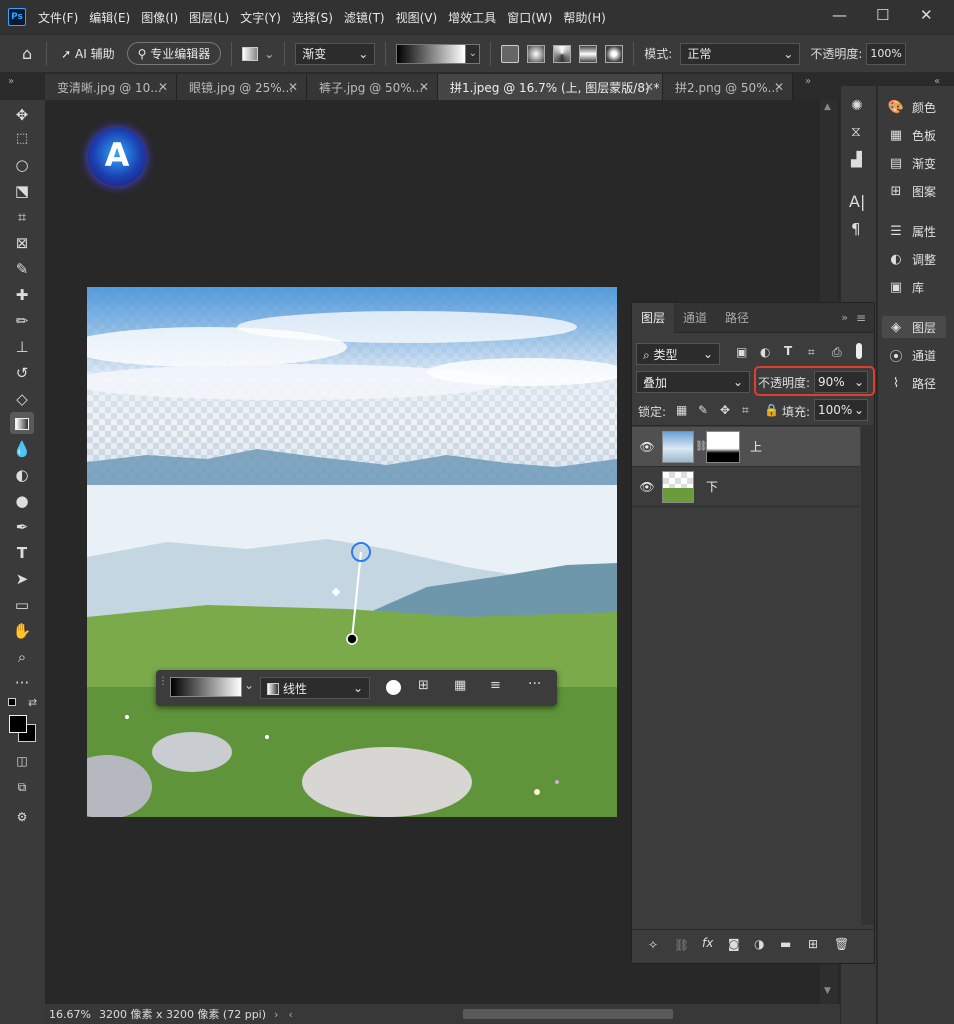 Image resolution: width=954 pixels, height=1024 pixels. Describe the element at coordinates (22, 631) in the screenshot. I see `hand-tool-icon: ✋` at that location.